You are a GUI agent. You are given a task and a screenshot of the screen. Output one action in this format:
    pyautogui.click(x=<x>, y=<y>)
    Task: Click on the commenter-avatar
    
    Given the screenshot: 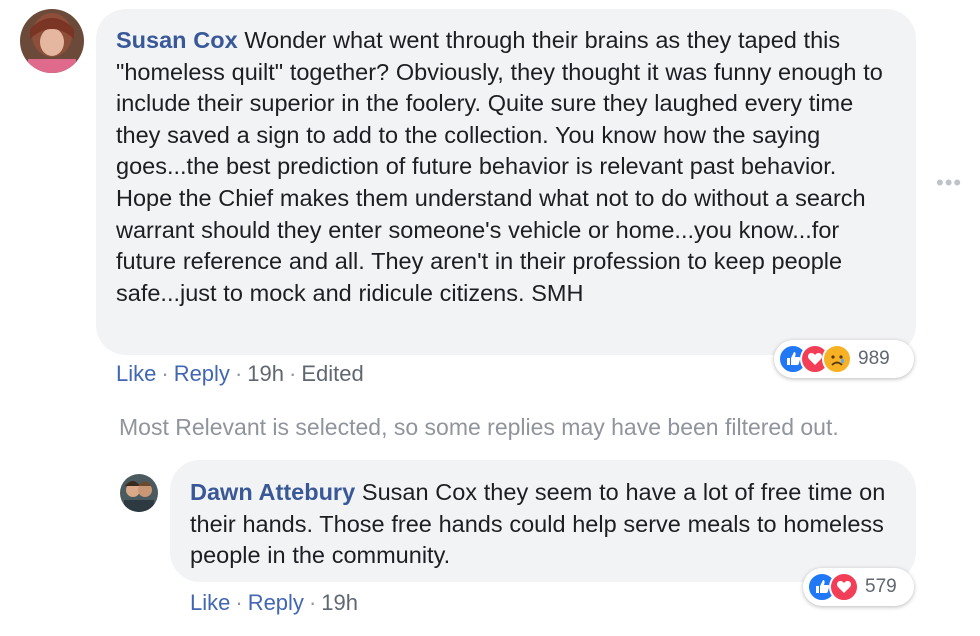 What is the action you would take?
    pyautogui.click(x=52, y=41)
    